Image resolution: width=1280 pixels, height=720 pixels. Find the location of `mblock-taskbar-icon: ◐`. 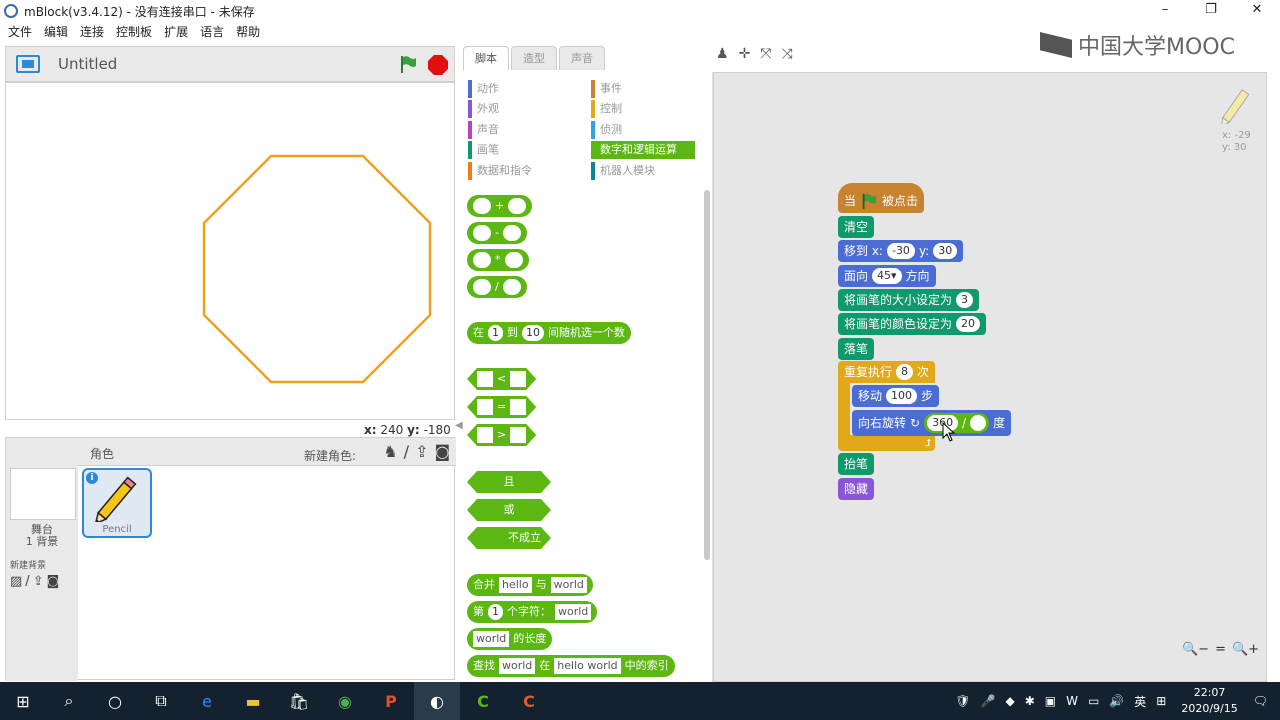

mblock-taskbar-icon: ◐ is located at coordinates (437, 701).